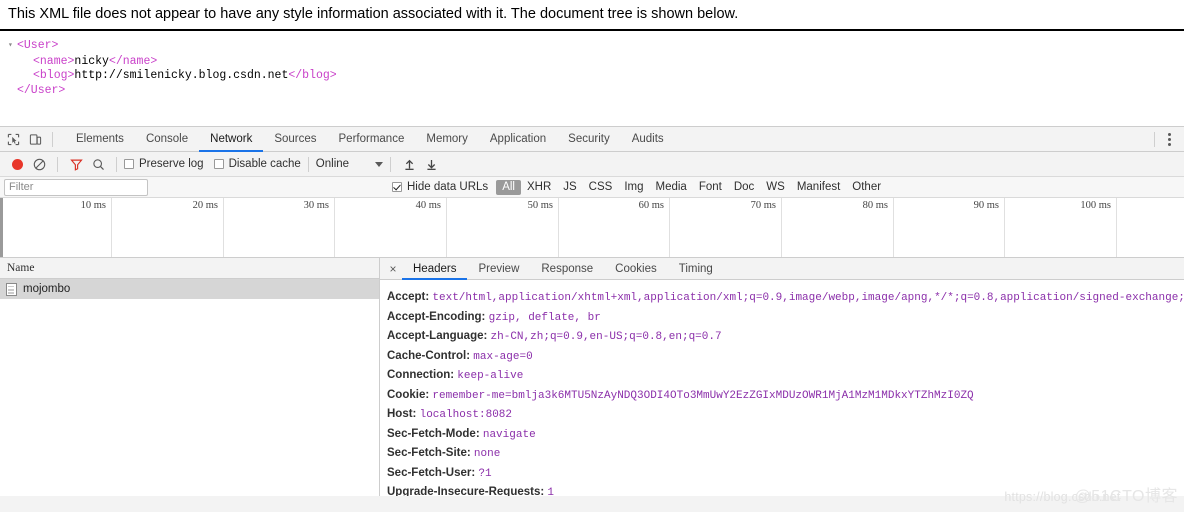 The height and width of the screenshot is (512, 1184). Describe the element at coordinates (12, 46) in the screenshot. I see `collapse-triangle-icon: ▾` at that location.